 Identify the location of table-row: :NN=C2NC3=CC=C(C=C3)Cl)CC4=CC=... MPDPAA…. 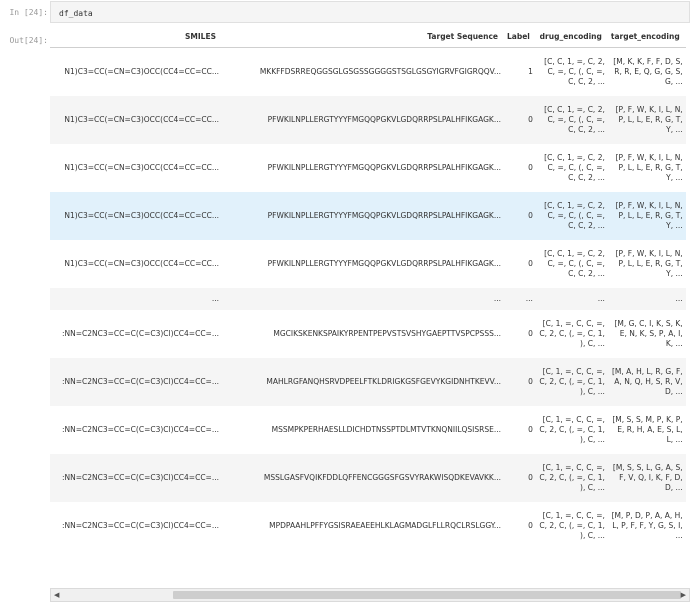
(368, 526).